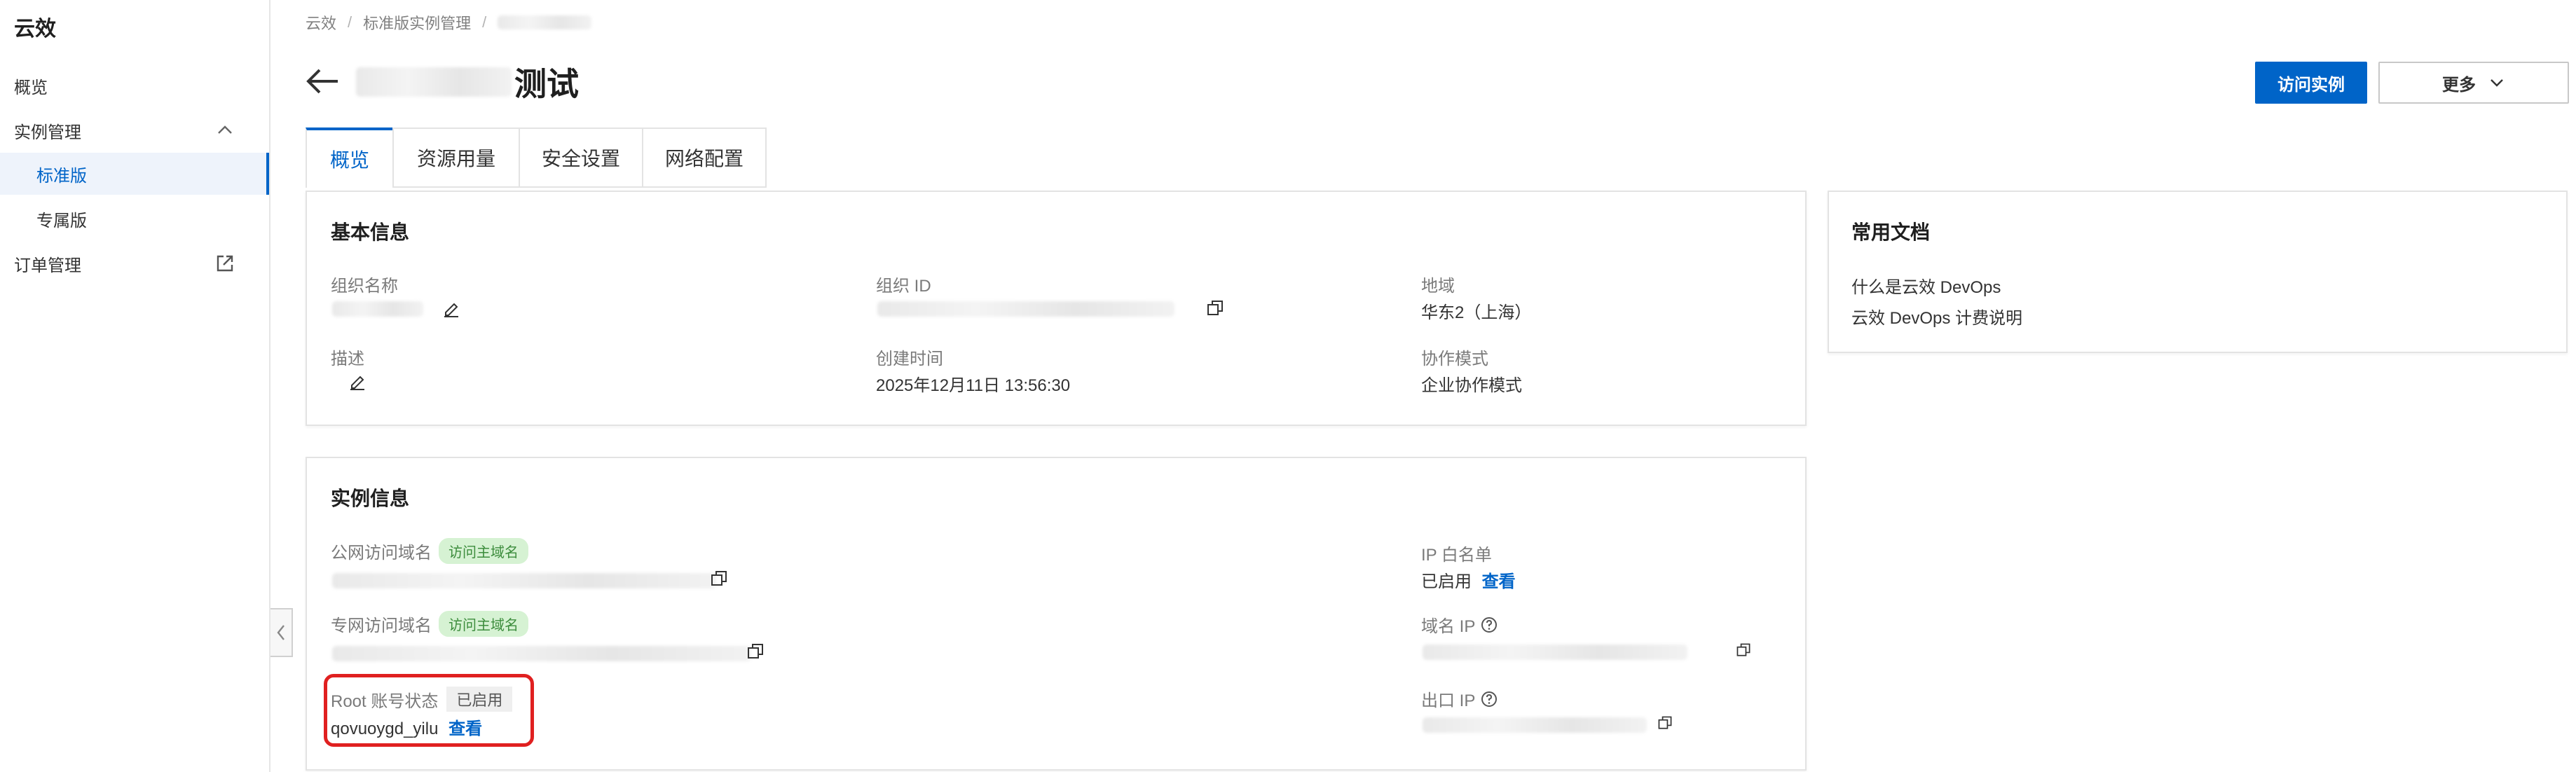 This screenshot has height=772, width=2576. Describe the element at coordinates (1438, 286) in the screenshot. I see `region-label: 地域` at that location.